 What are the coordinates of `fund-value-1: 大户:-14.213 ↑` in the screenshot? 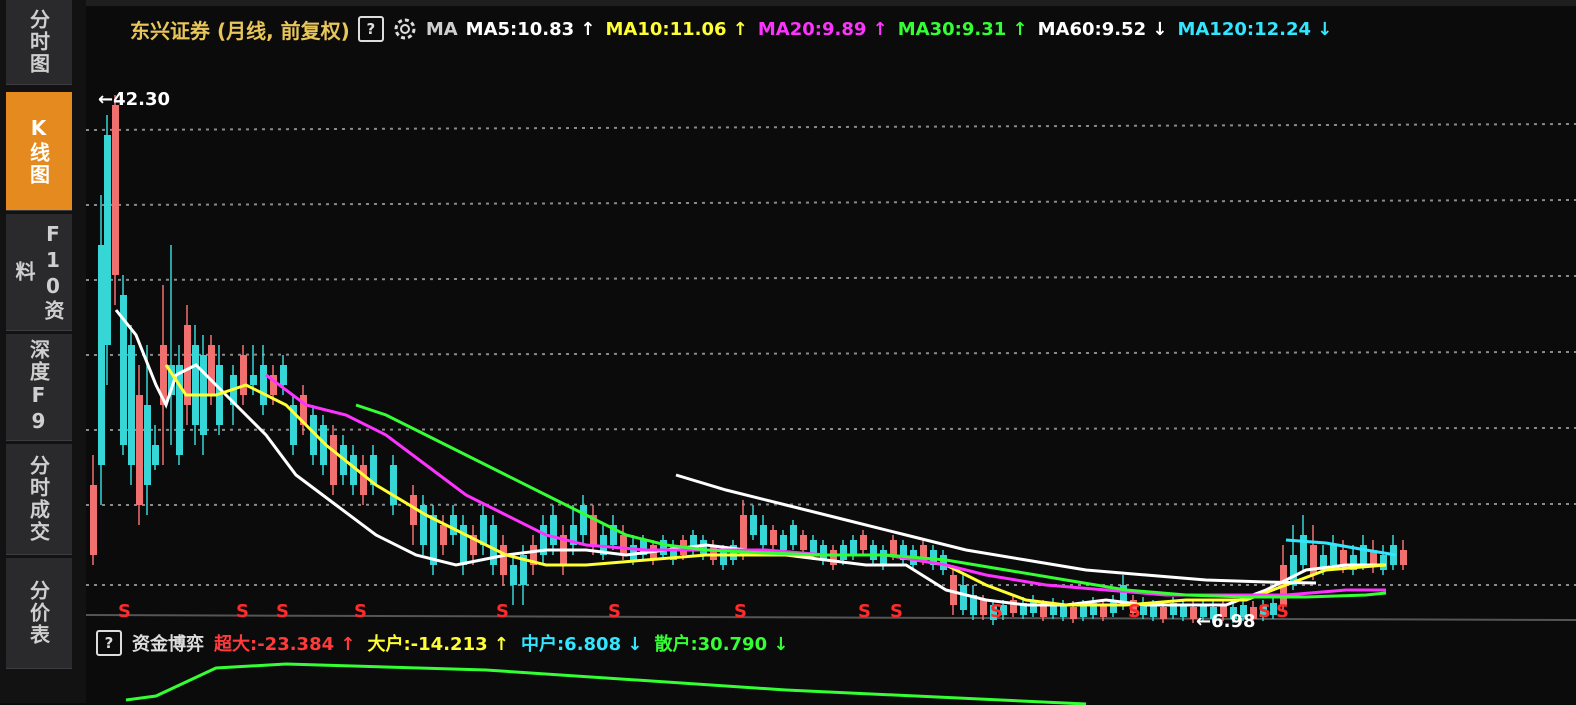 It's located at (438, 644).